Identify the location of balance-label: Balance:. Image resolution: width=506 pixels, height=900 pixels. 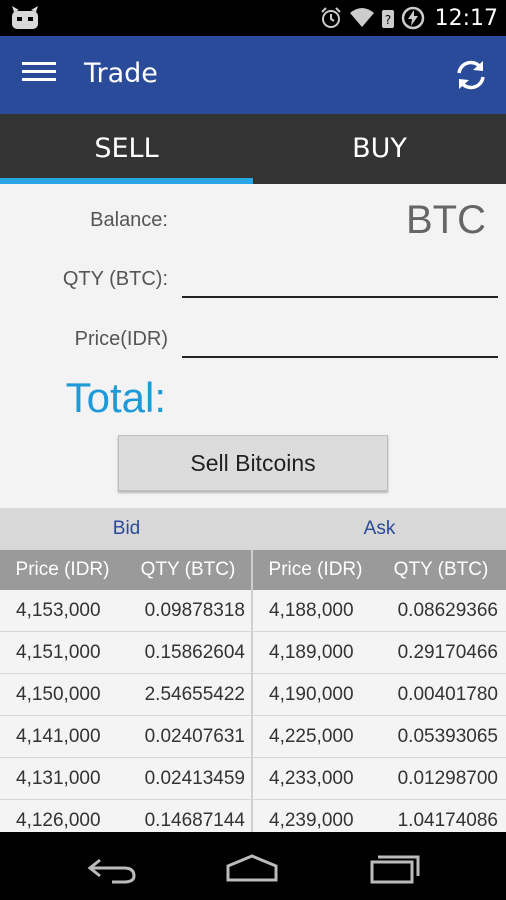
(129, 220).